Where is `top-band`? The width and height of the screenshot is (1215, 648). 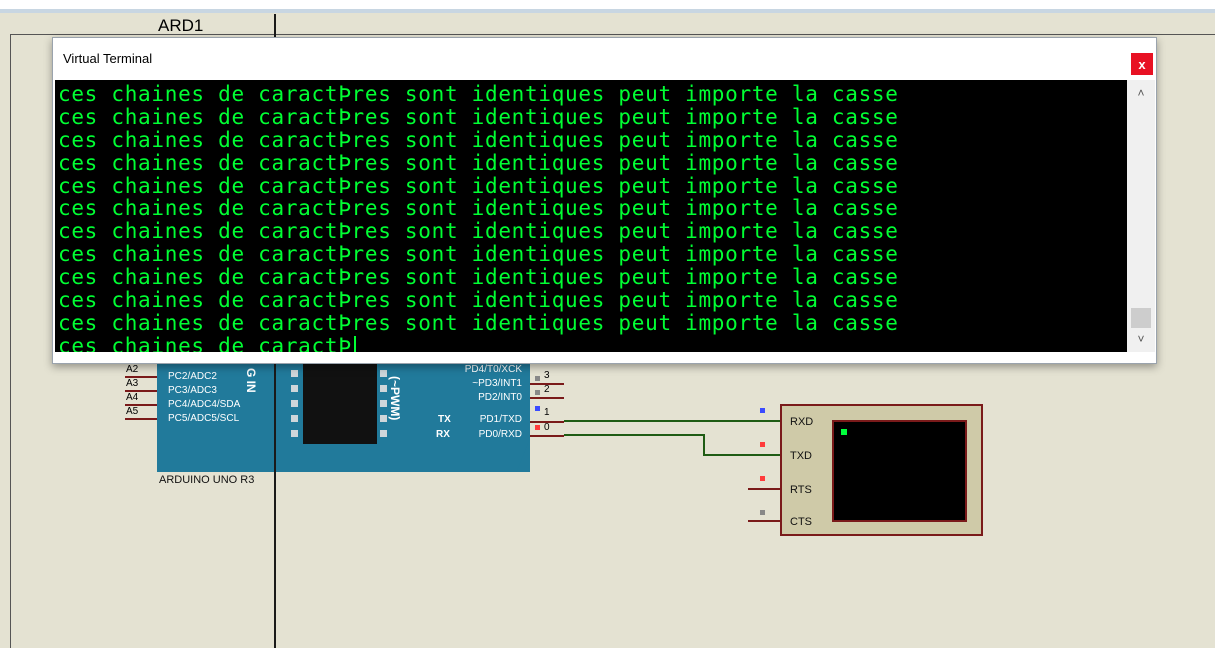
top-band is located at coordinates (607, 11).